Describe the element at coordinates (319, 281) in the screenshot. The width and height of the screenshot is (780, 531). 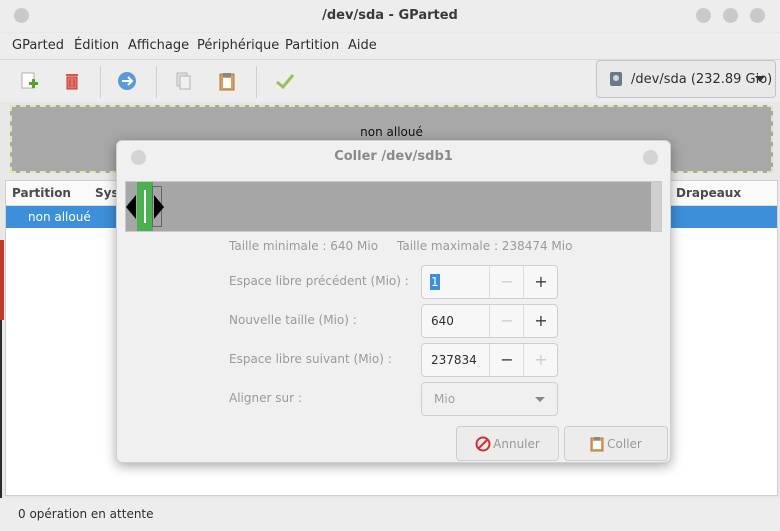
I see `free-before-label: Espace libre précédent (Mio) :` at that location.